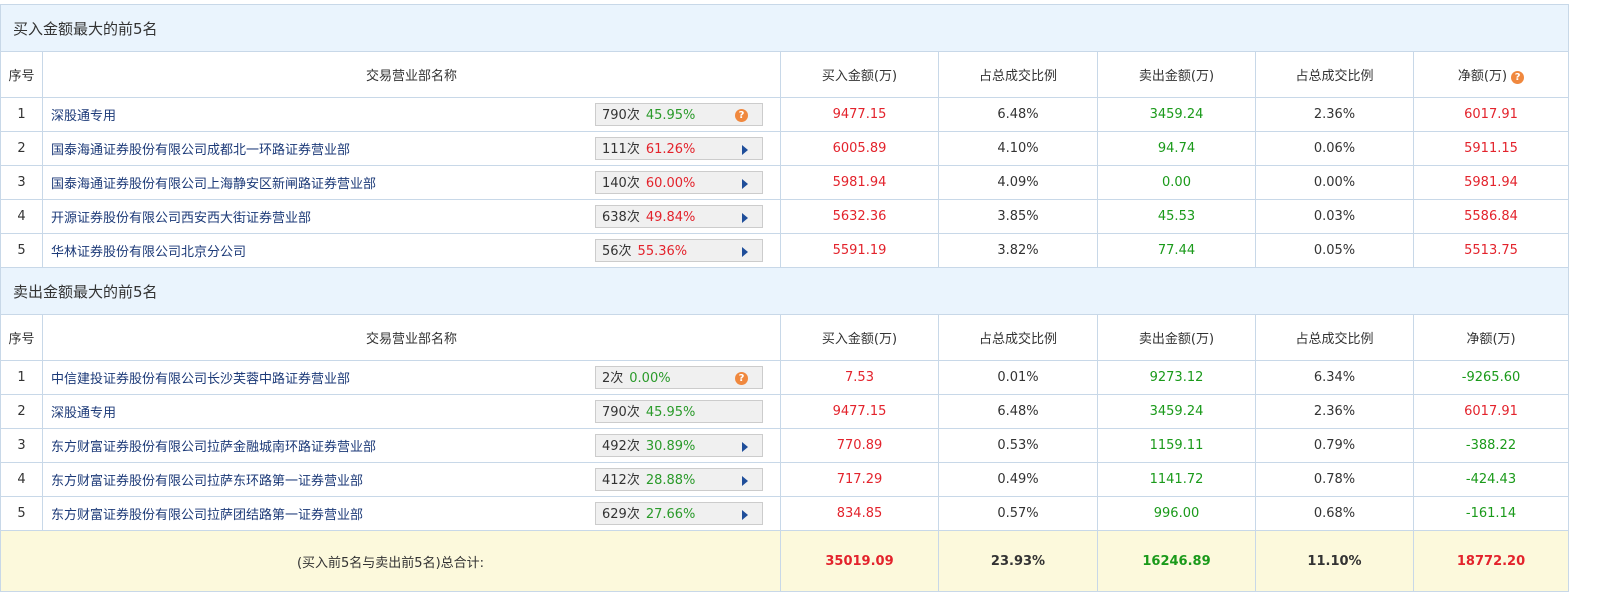 The height and width of the screenshot is (594, 1617). I want to click on total-sell-percent: 11.10%, so click(1334, 561).